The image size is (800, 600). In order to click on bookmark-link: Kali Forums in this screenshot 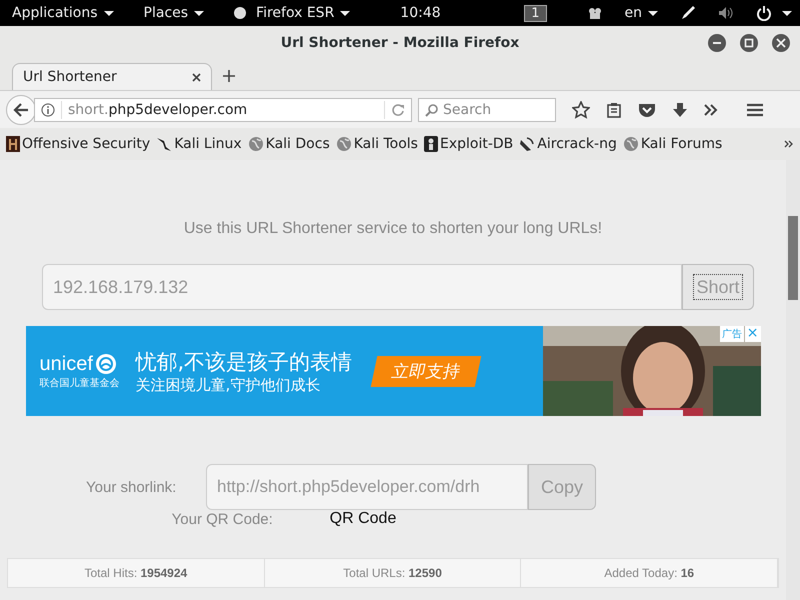, I will do `click(672, 144)`.